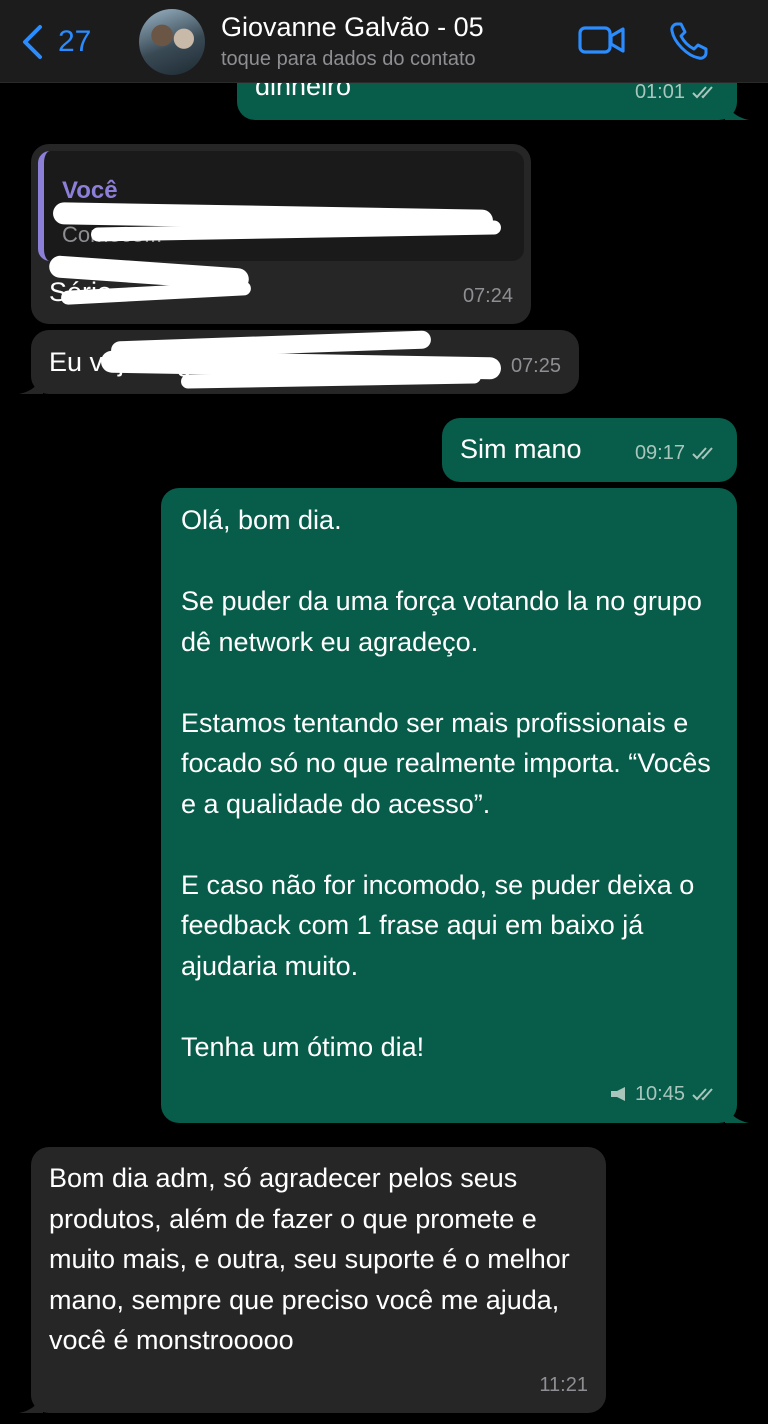  I want to click on video-camera-icon, so click(602, 40).